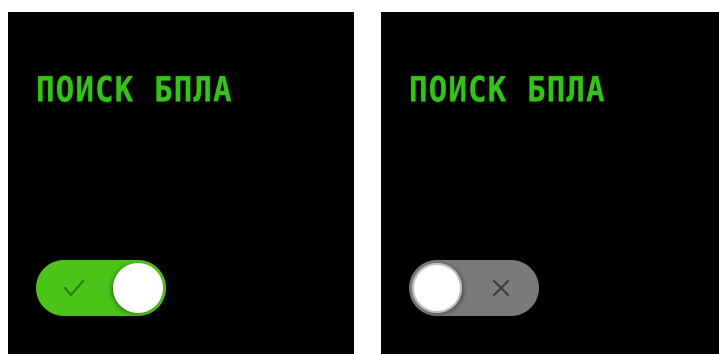  What do you see at coordinates (501, 288) in the screenshot?
I see `x-icon` at bounding box center [501, 288].